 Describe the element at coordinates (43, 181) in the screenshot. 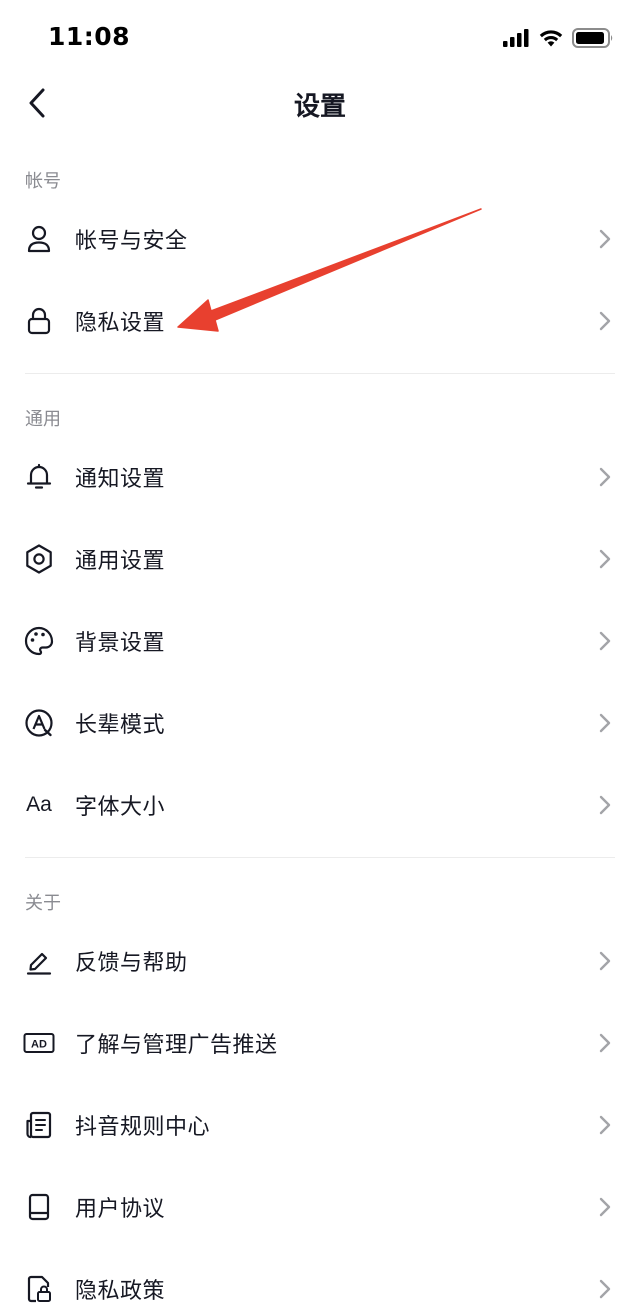

I see `section-title-account: 帐号` at that location.